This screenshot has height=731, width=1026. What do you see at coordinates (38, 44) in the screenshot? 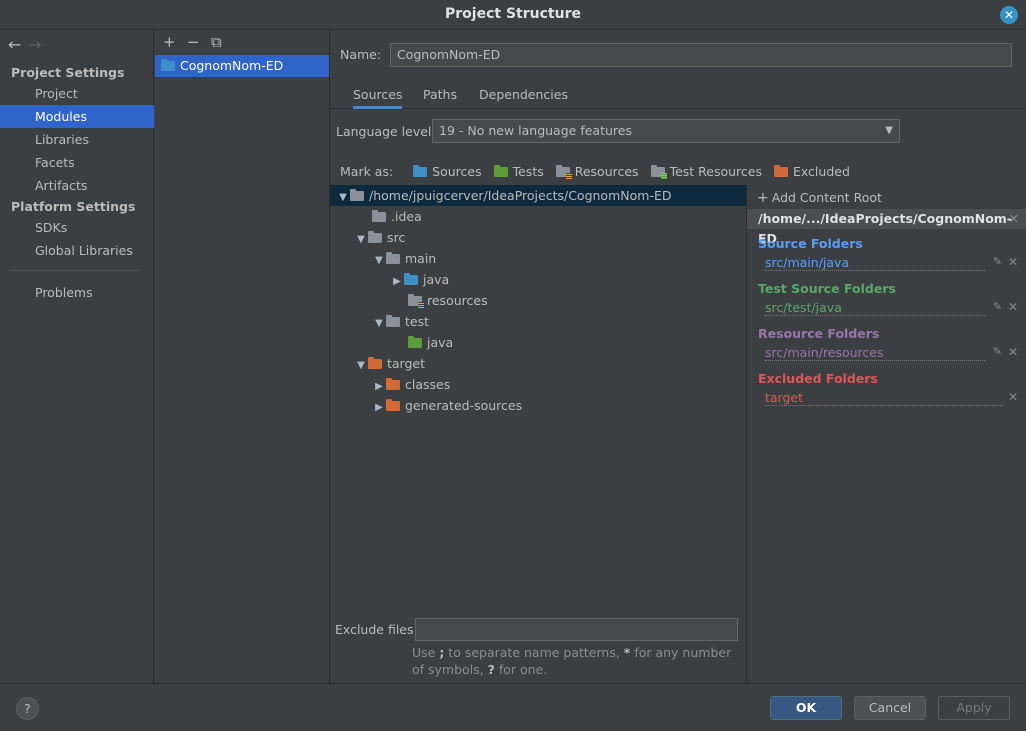
I see `forward-arrow-icon: →` at bounding box center [38, 44].